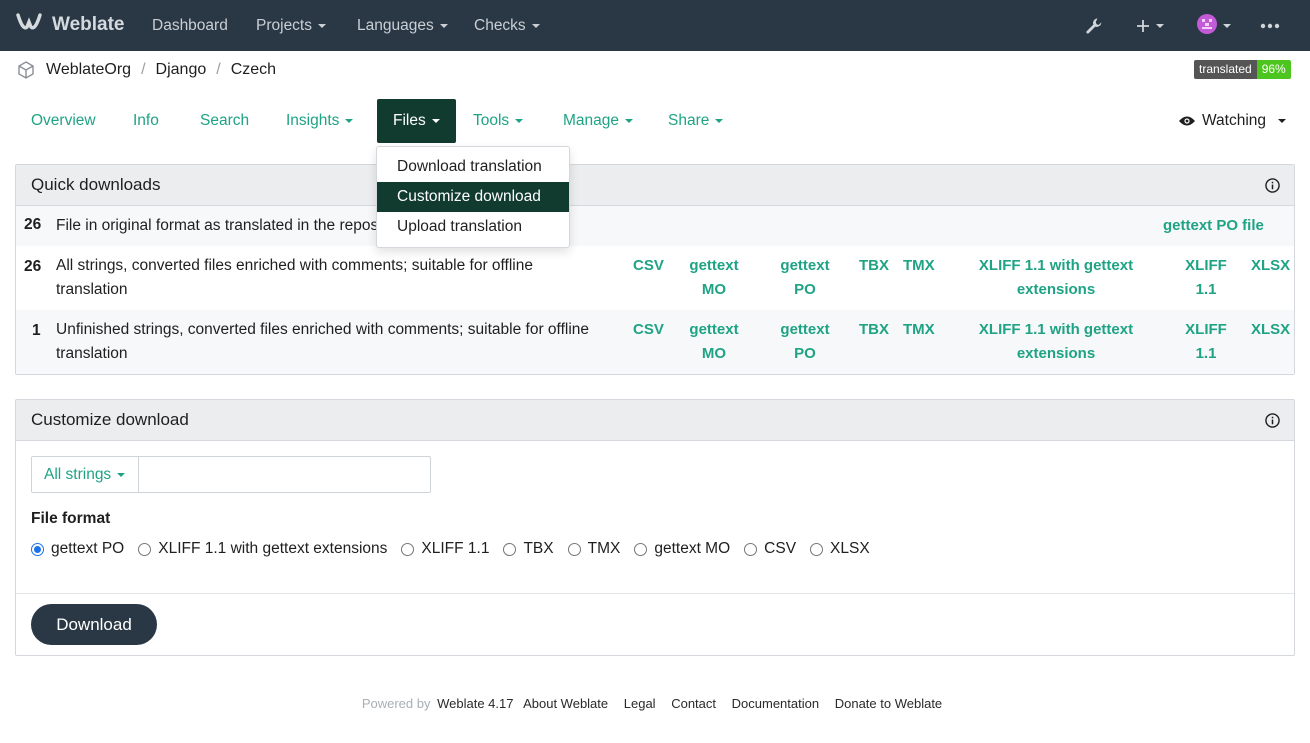 This screenshot has height=743, width=1310. I want to click on footer-link-weblate-version: Weblate 4.17, so click(475, 703).